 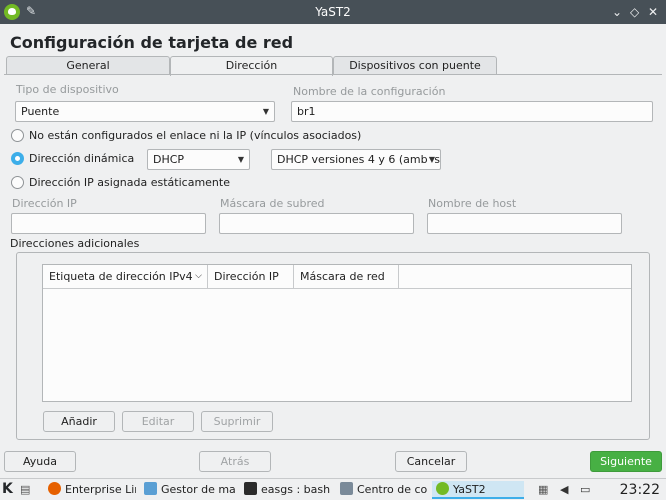 I want to click on dhcp-version-select: DHCP versiones 4 y 6 (ambas ▼, so click(x=356, y=159).